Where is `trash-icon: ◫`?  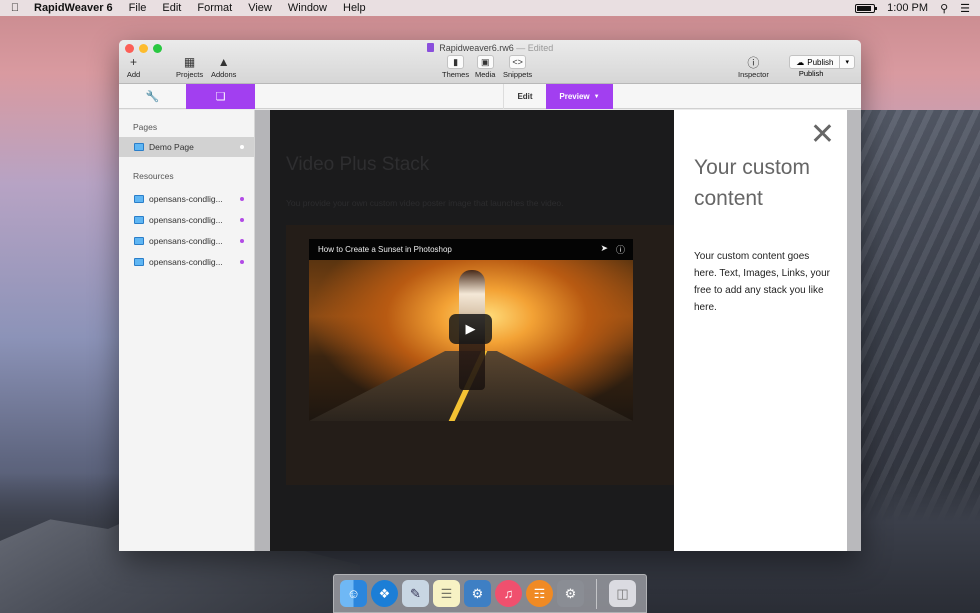
trash-icon: ◫ is located at coordinates (622, 593).